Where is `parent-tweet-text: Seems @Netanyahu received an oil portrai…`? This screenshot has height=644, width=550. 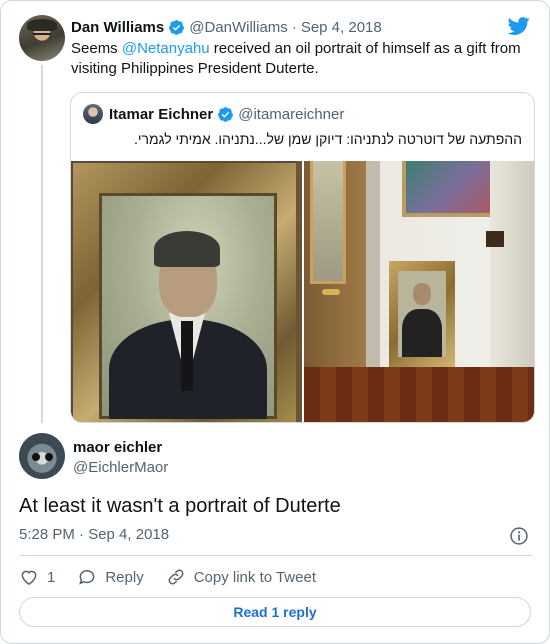
parent-tweet-text: Seems @Netanyahu received an oil portrai… is located at coordinates (301, 59).